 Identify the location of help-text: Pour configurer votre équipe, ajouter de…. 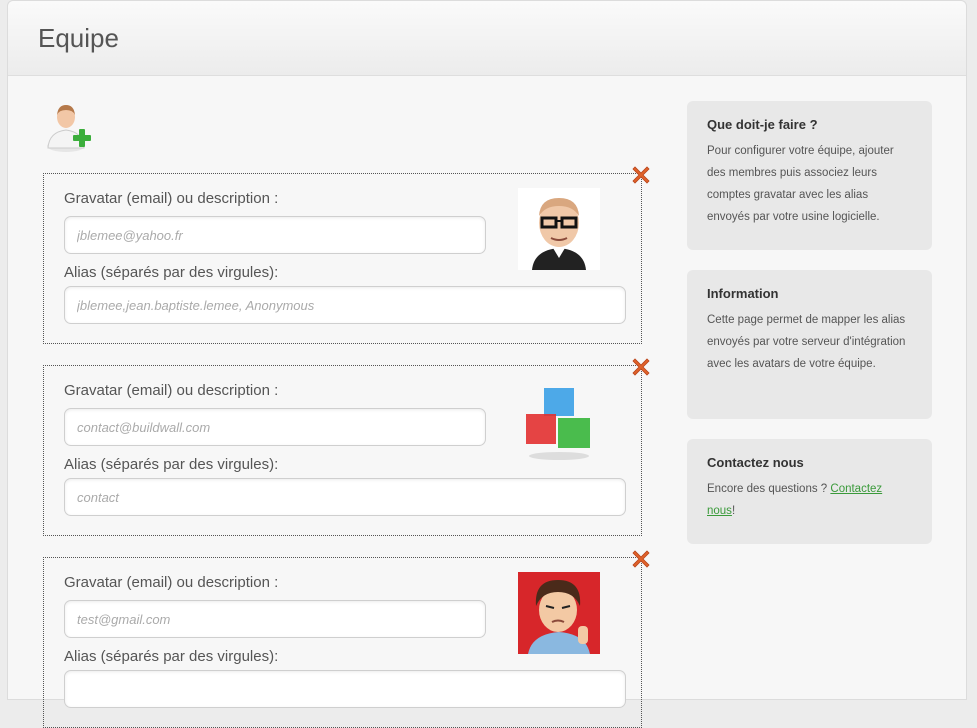
(800, 184).